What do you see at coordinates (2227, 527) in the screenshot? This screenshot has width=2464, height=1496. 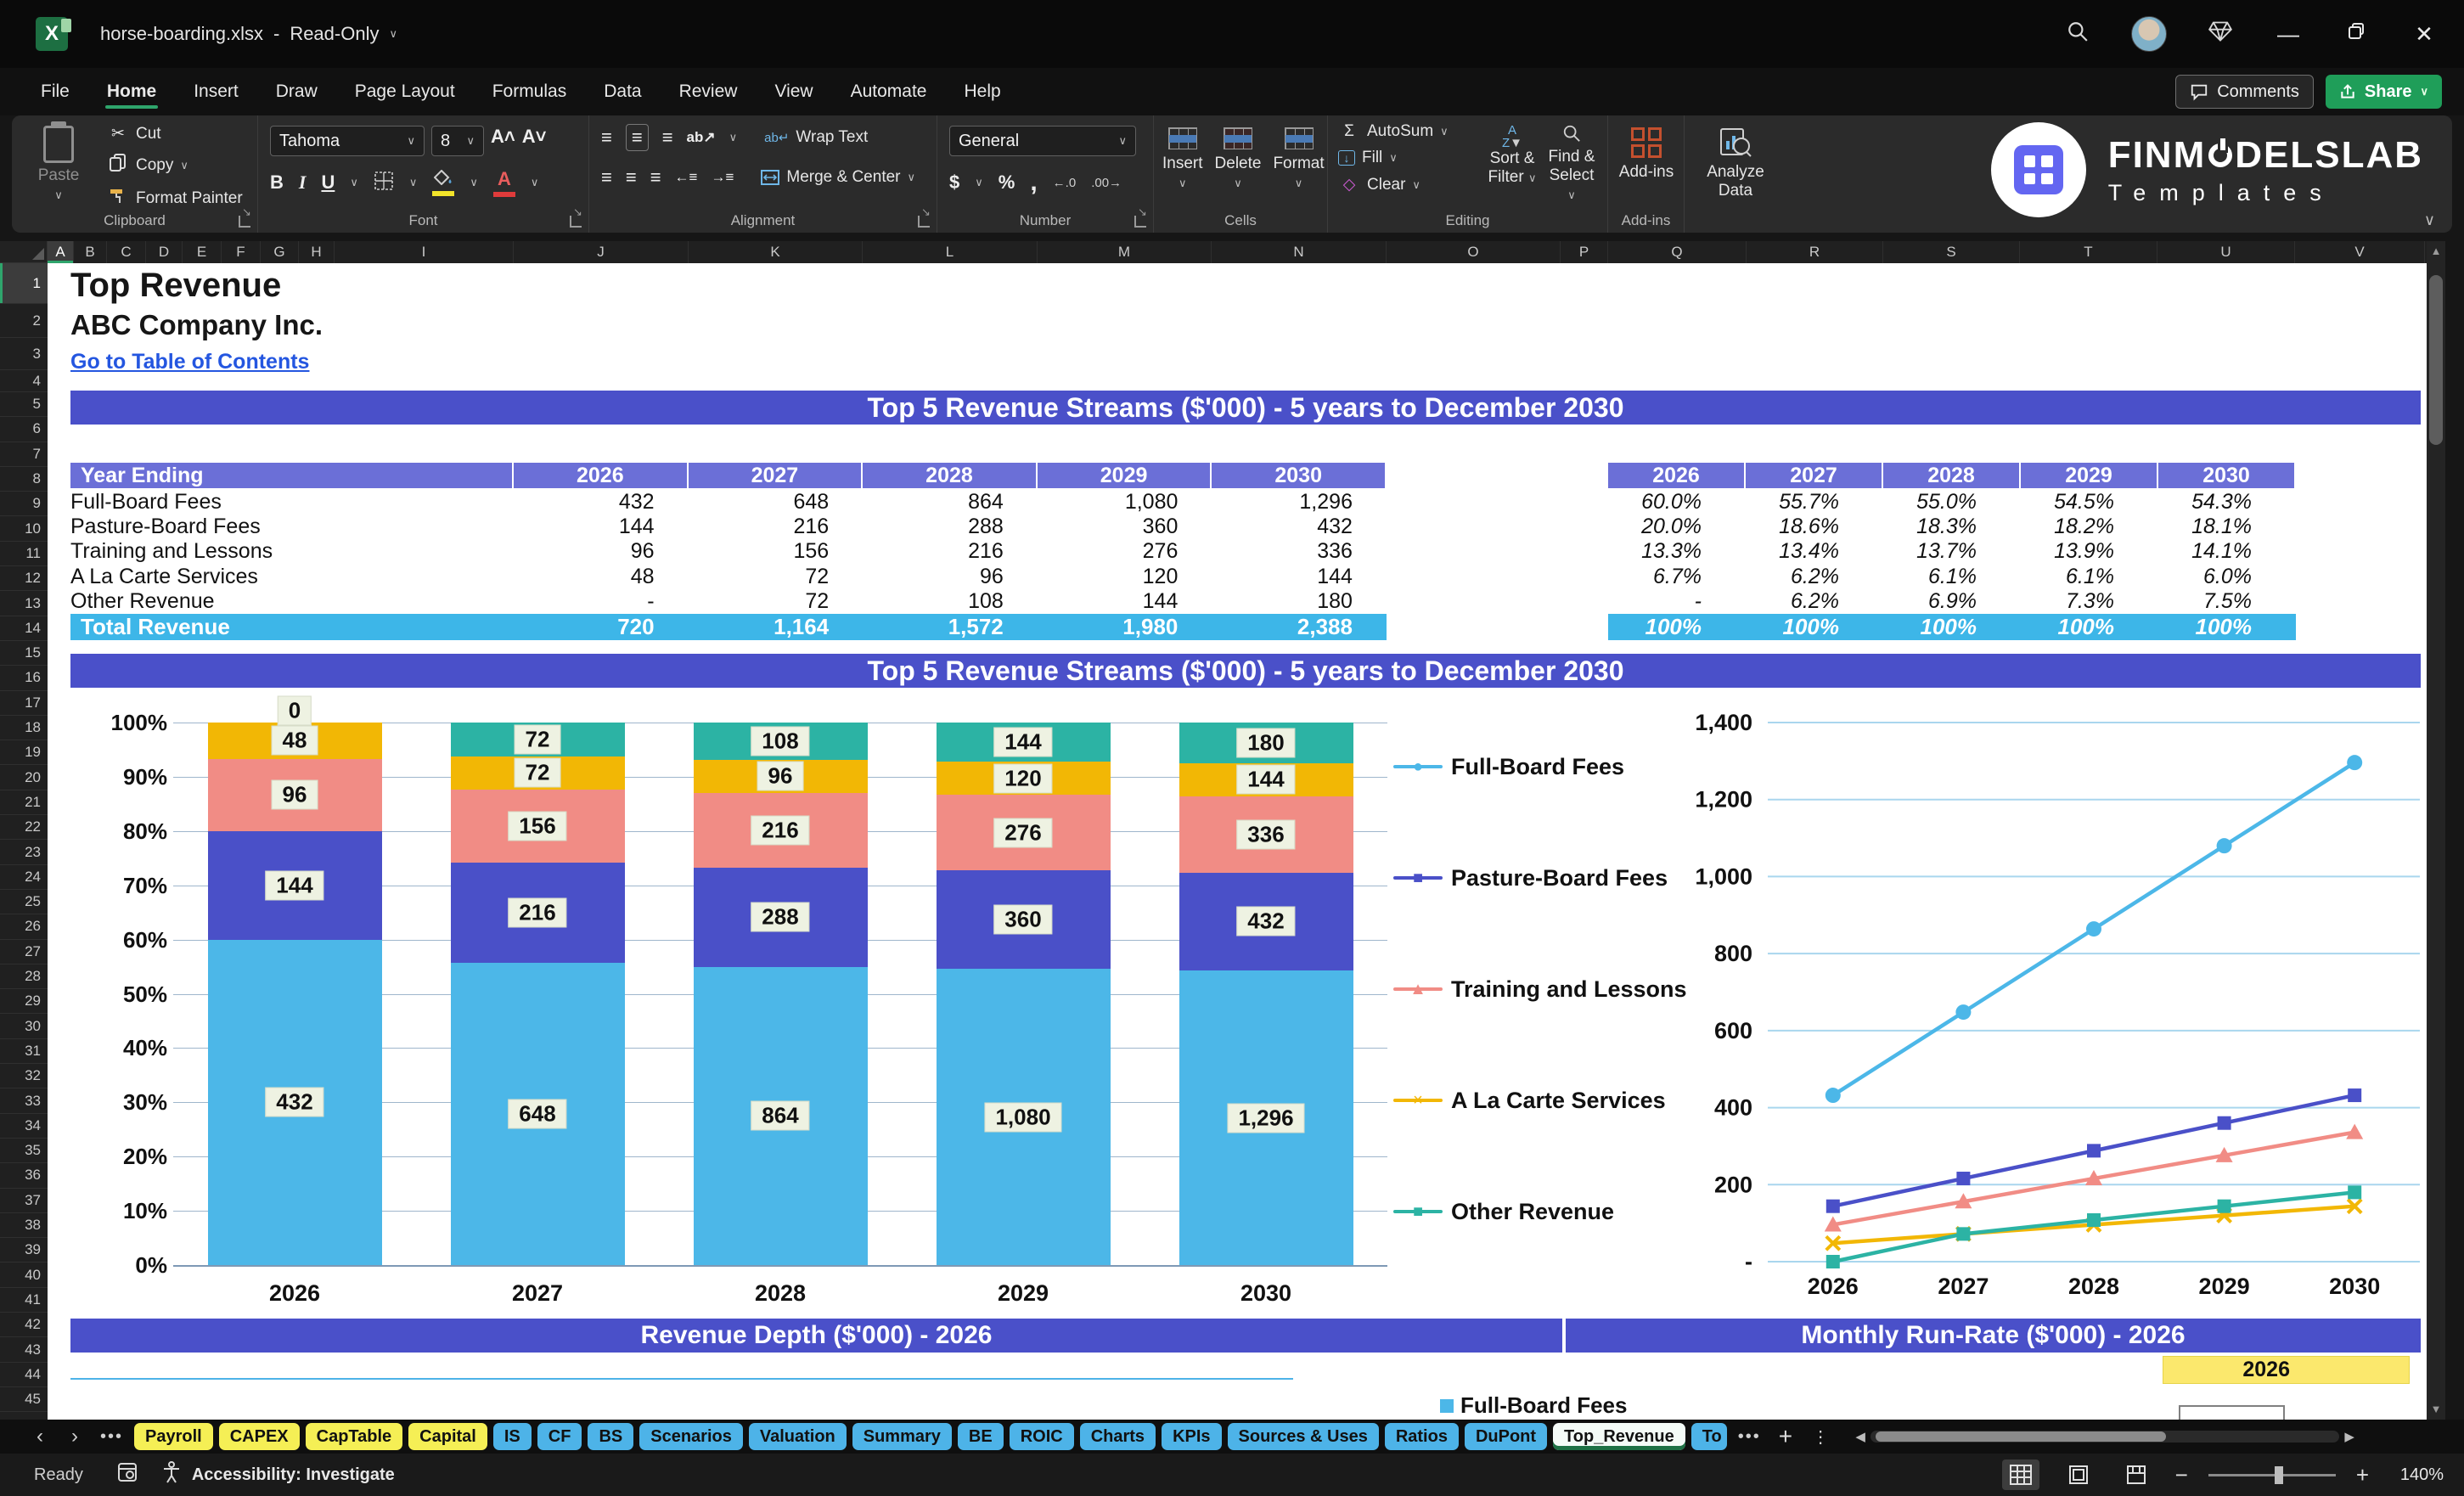 I see `pct-cell-value: 18.1%` at bounding box center [2227, 527].